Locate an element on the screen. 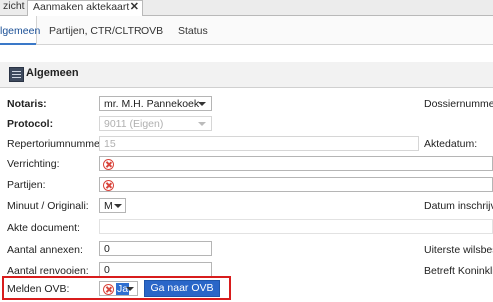 This screenshot has height=302, width=493. tab-status: Status is located at coordinates (193, 30).